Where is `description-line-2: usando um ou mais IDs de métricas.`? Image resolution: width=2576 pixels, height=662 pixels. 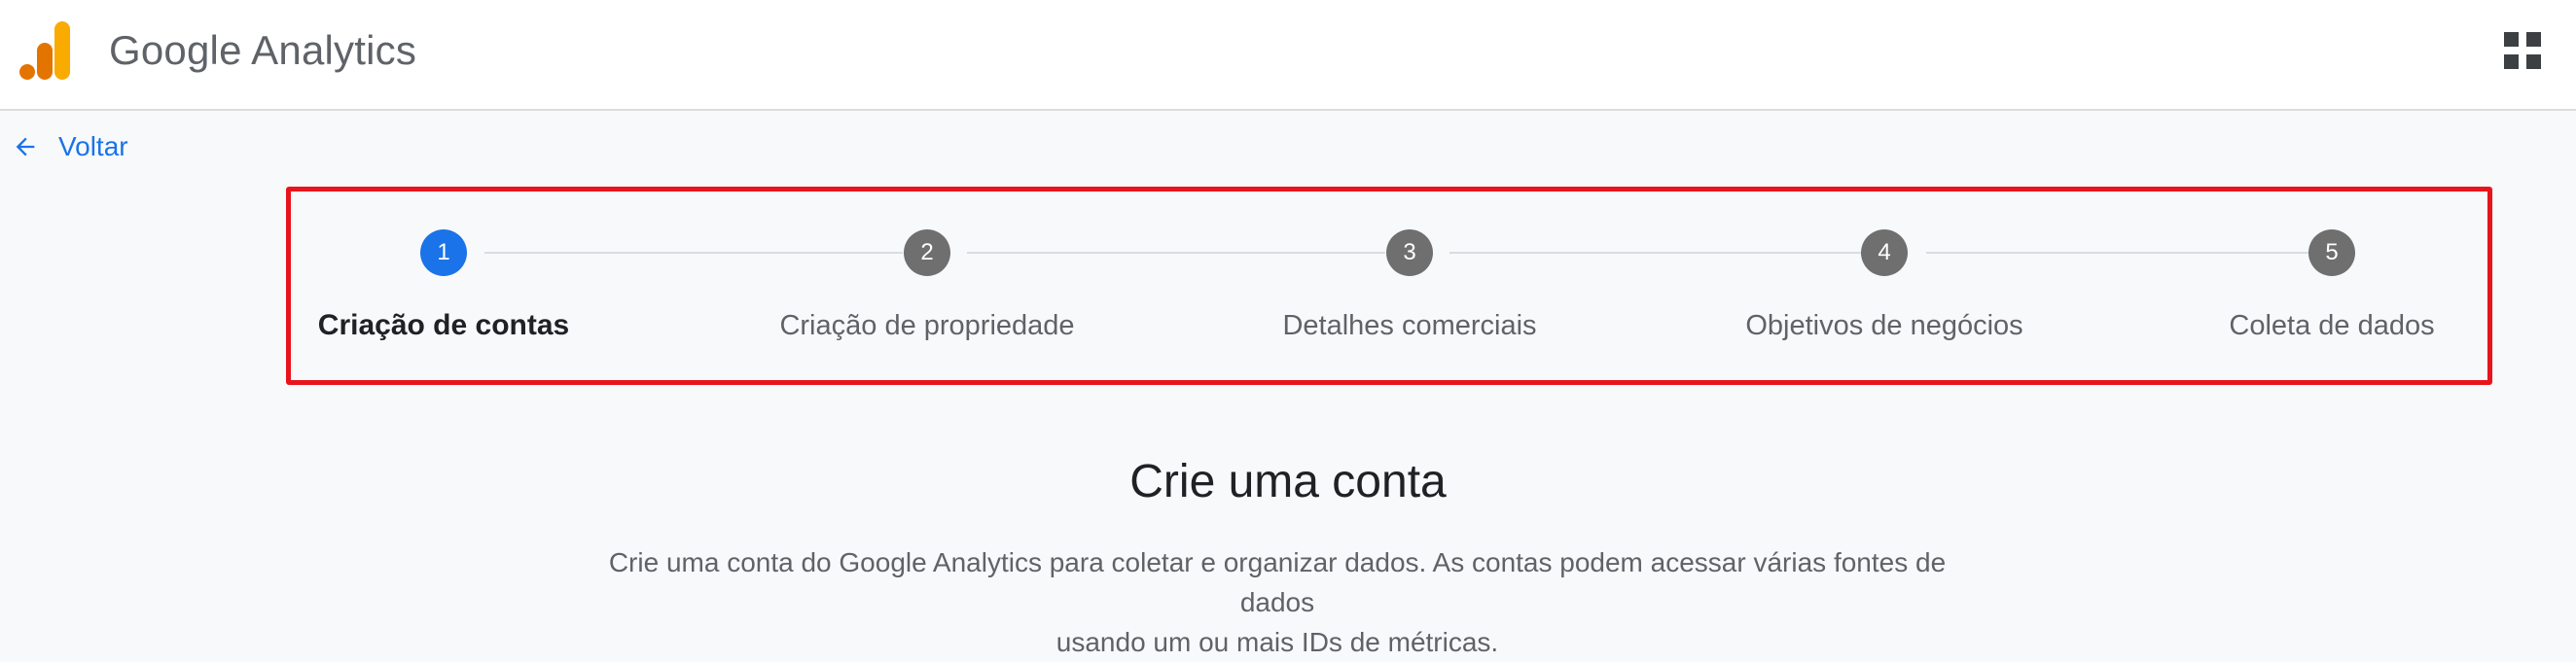 description-line-2: usando um ou mais IDs de métricas. is located at coordinates (1277, 642).